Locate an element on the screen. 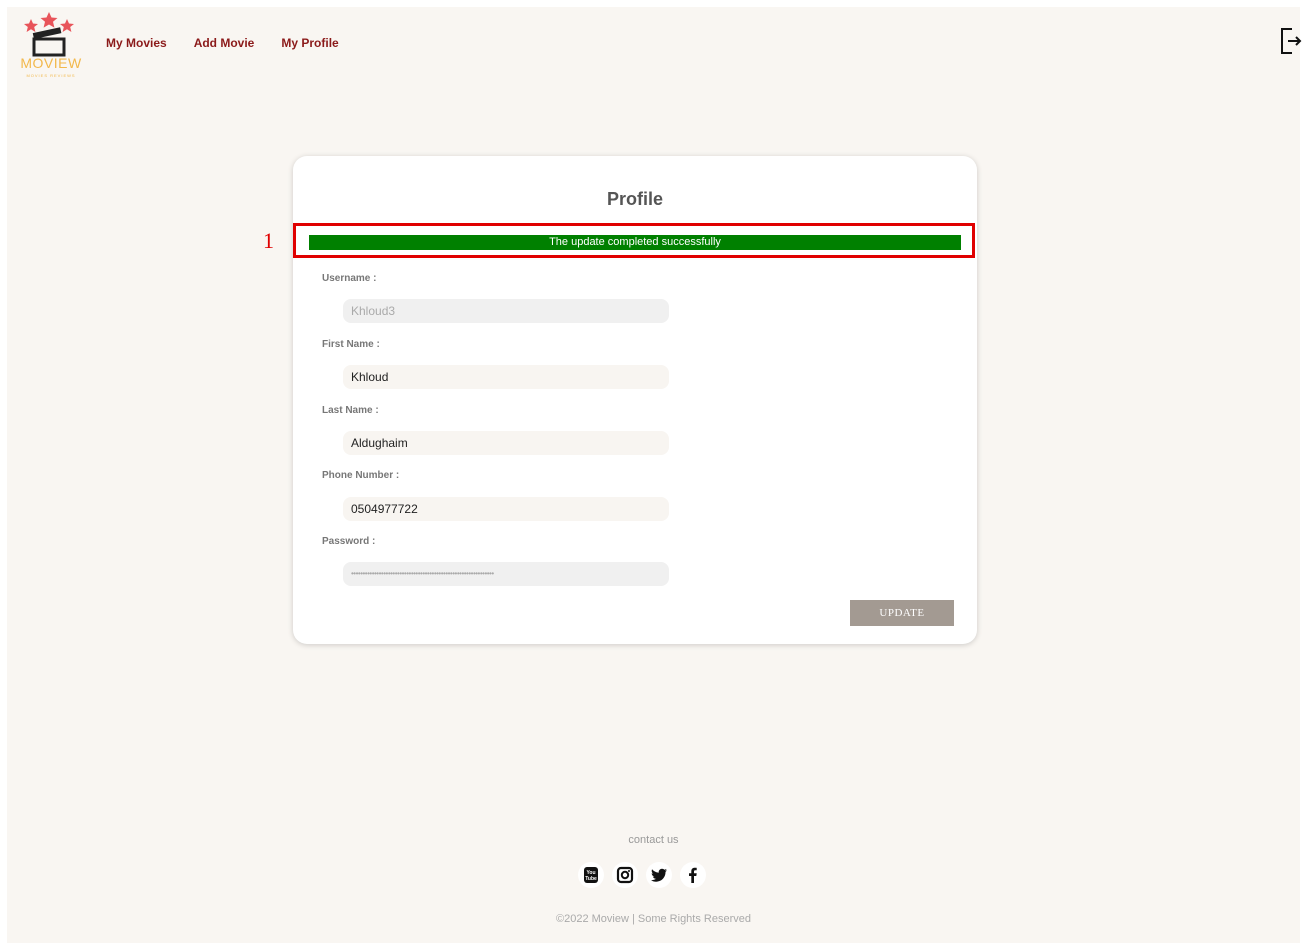 Image resolution: width=1307 pixels, height=943 pixels. update-button: UPDATE is located at coordinates (902, 613).